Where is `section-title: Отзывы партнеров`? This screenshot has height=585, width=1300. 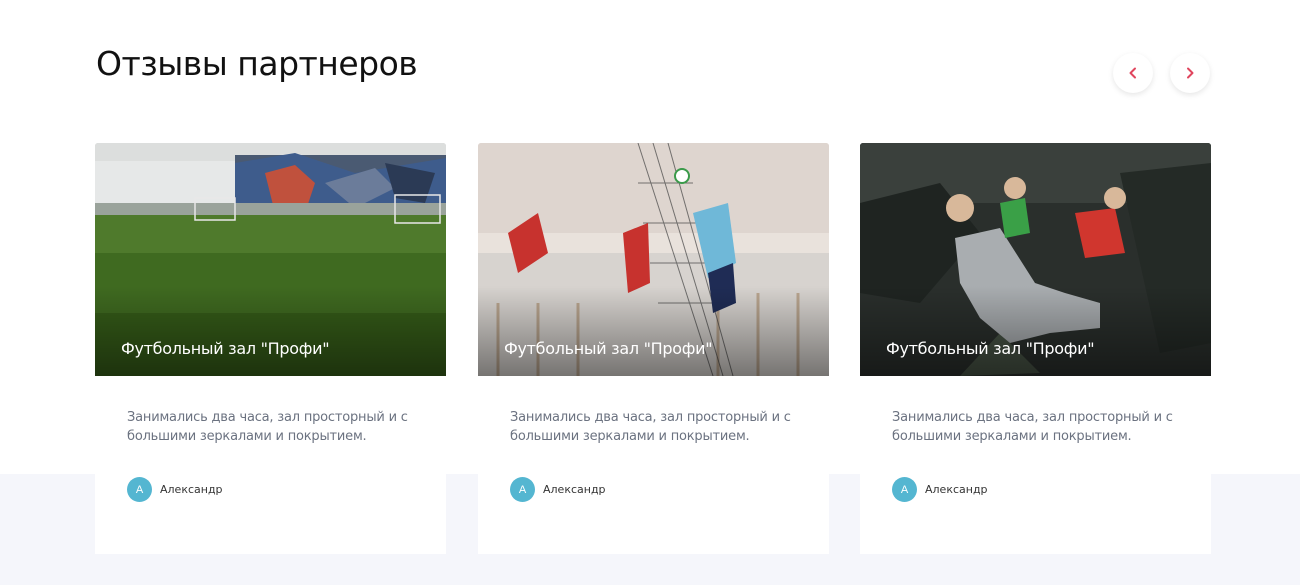 section-title: Отзывы партнеров is located at coordinates (257, 63).